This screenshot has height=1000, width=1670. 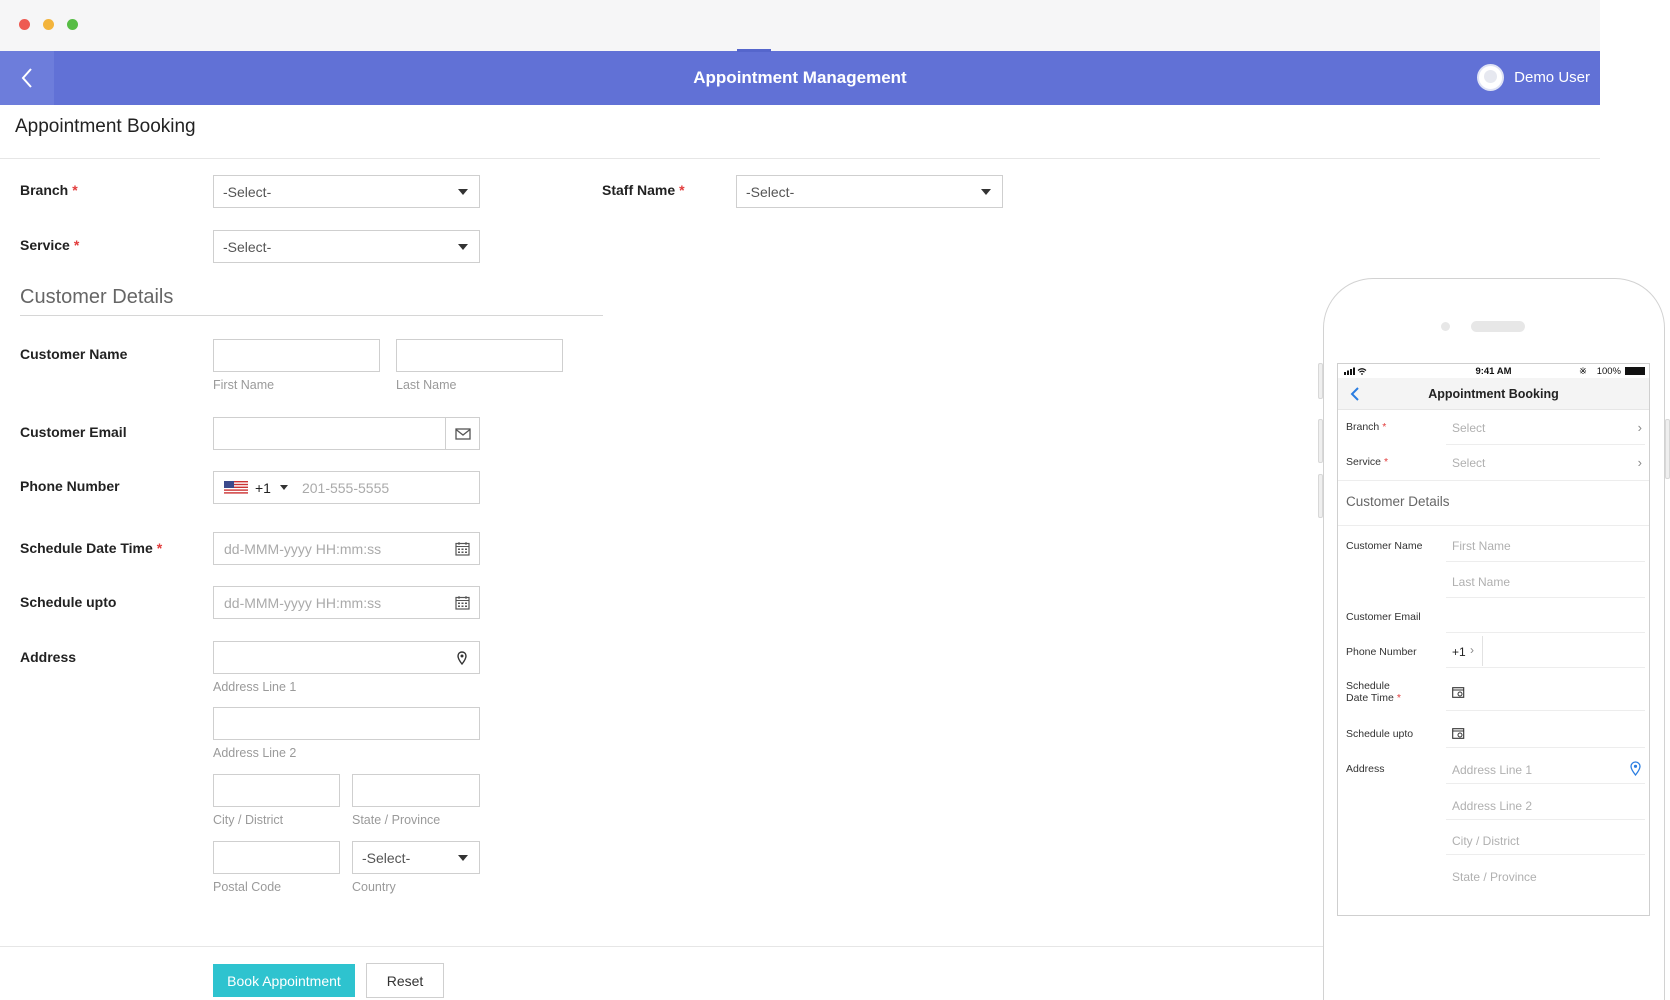 I want to click on footer-divider, so click(x=661, y=946).